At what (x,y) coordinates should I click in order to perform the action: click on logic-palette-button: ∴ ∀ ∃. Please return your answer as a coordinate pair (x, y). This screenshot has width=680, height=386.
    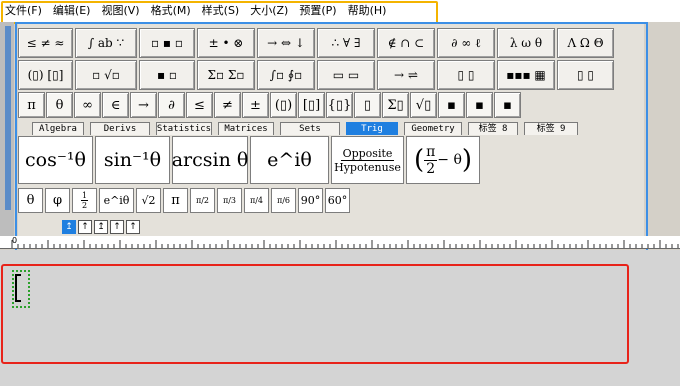
    Looking at the image, I should click on (346, 43).